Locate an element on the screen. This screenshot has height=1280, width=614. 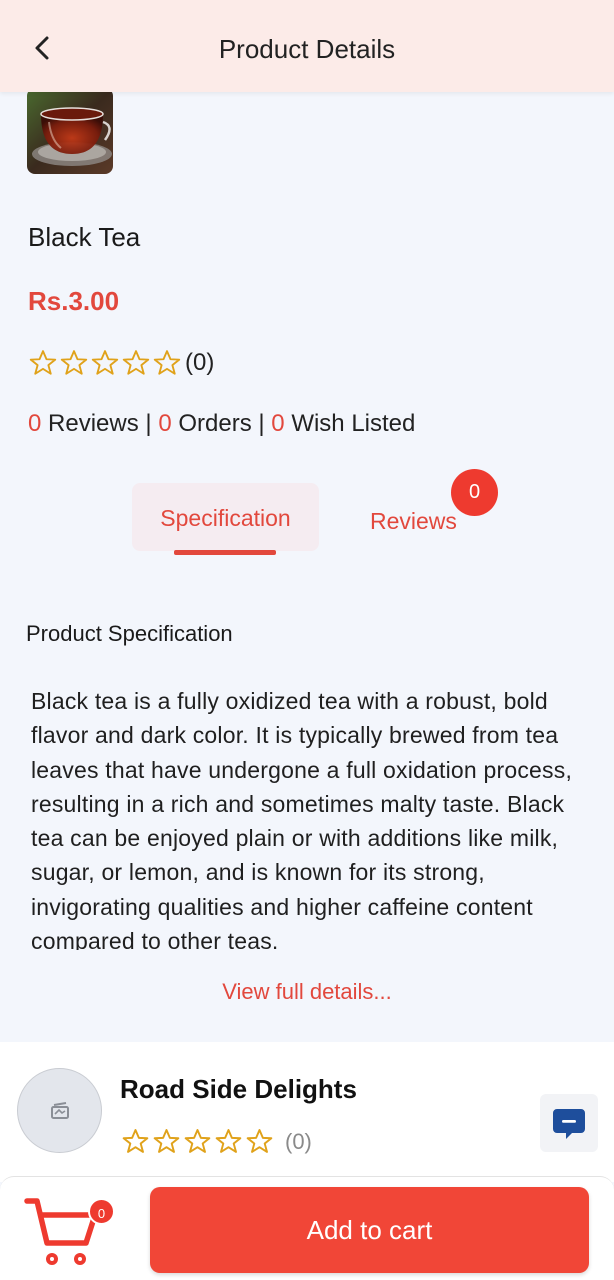
store-rating: (0) is located at coordinates (216, 1141).